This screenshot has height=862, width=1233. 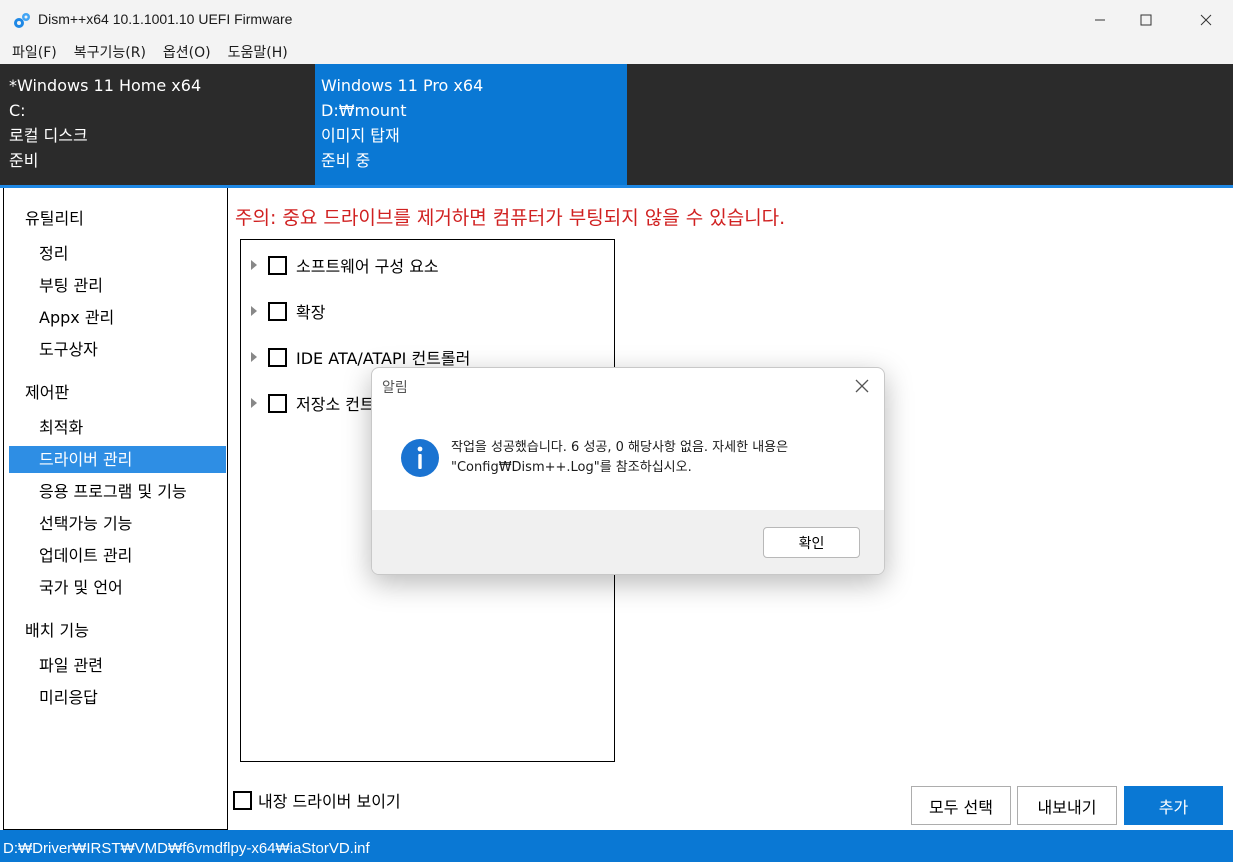 I want to click on maximize-icon, so click(x=1146, y=20).